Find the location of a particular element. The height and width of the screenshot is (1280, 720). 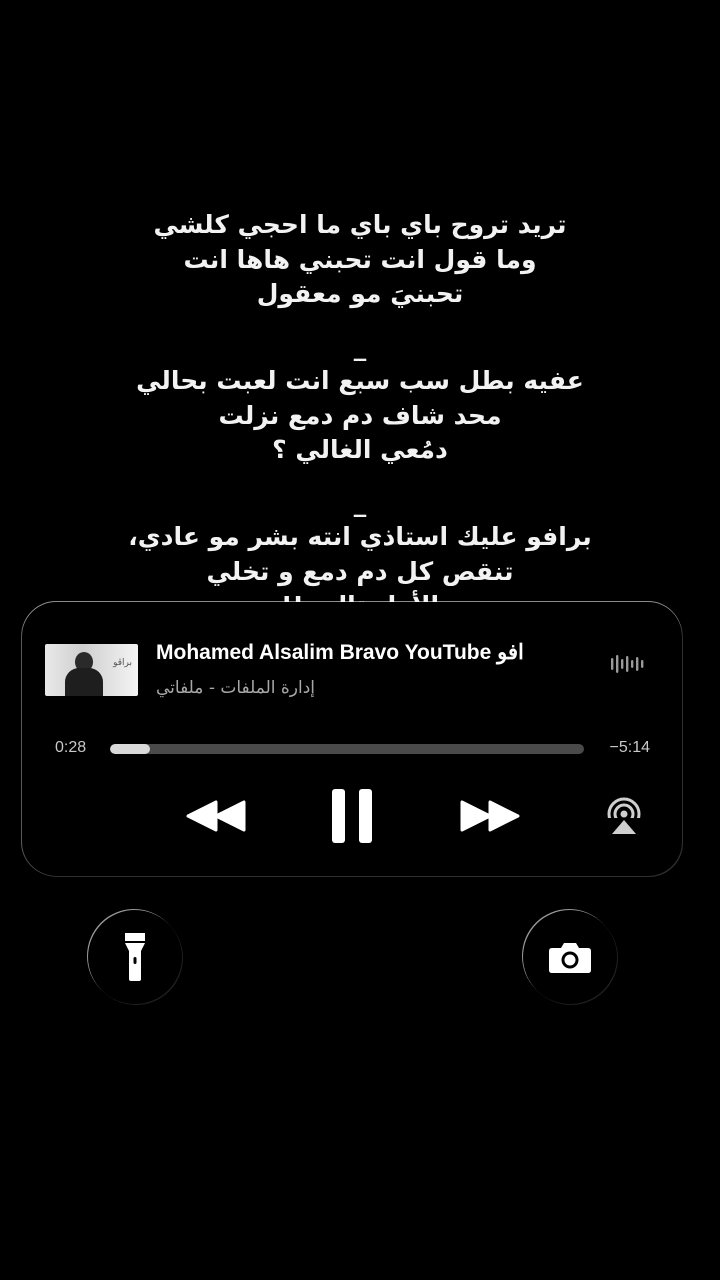

album-artwork: براڤو is located at coordinates (91, 670).